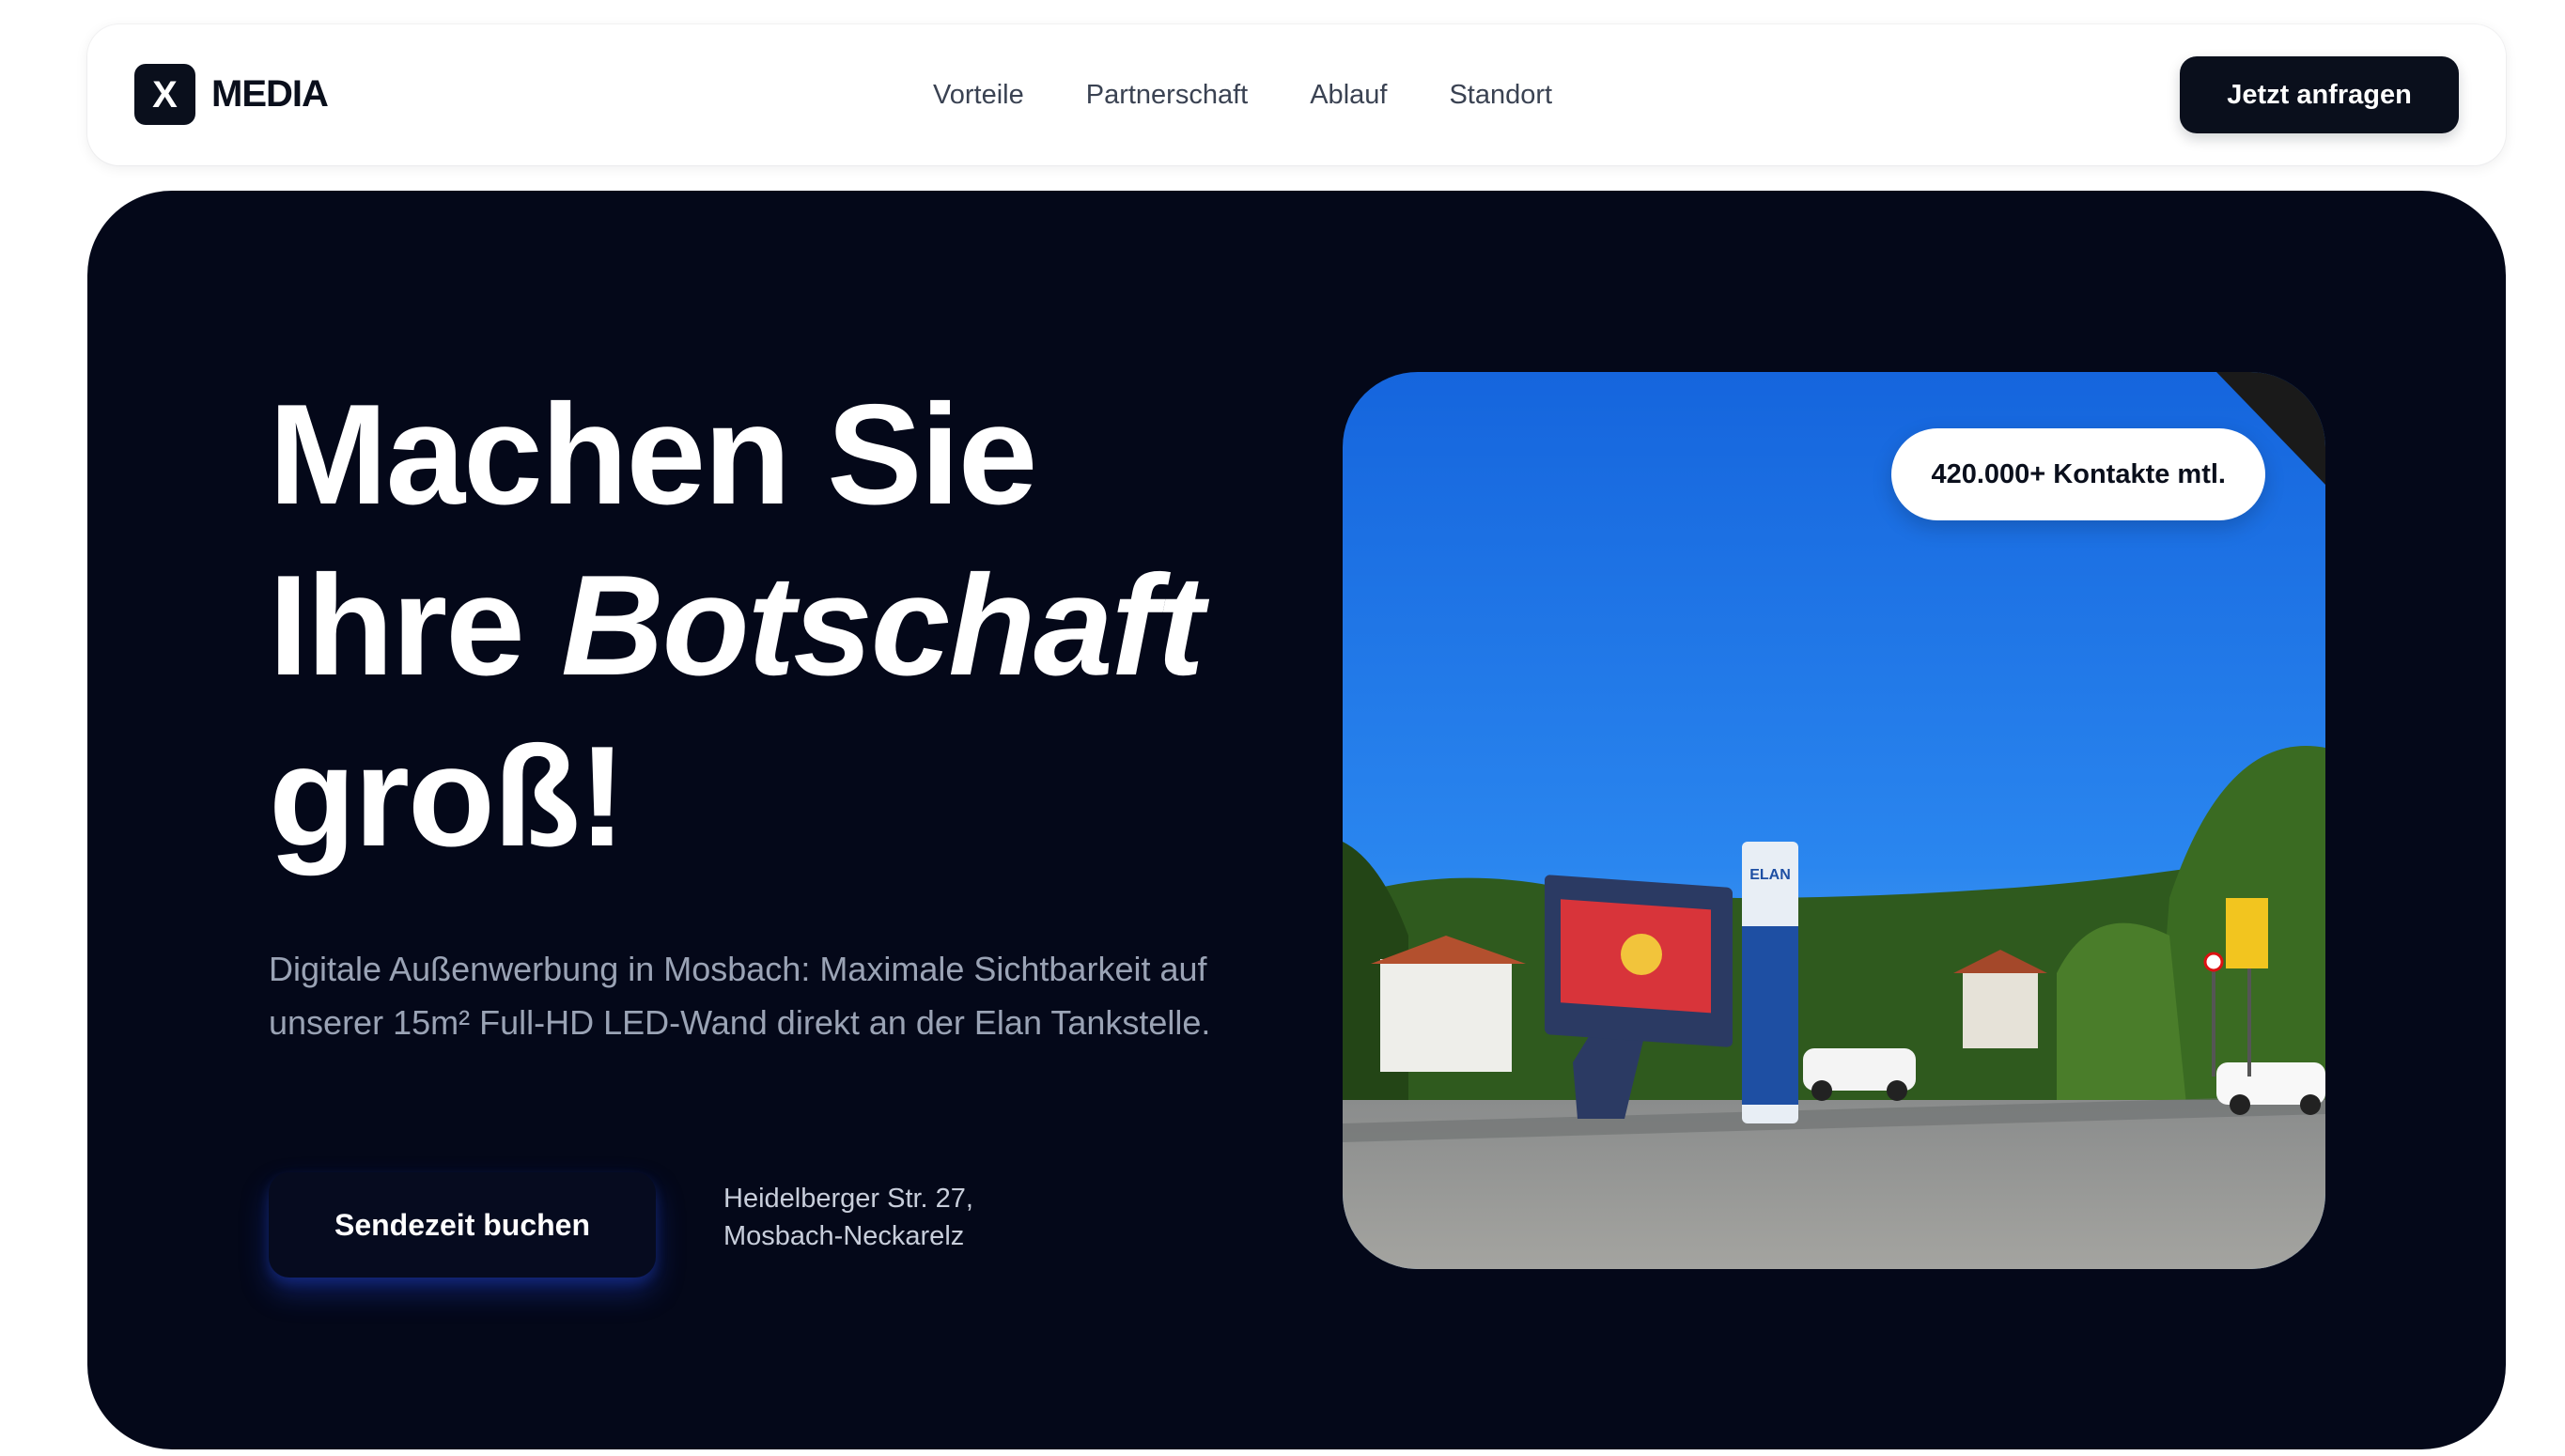  Describe the element at coordinates (270, 94) in the screenshot. I see `logo-text: MEDIA` at that location.